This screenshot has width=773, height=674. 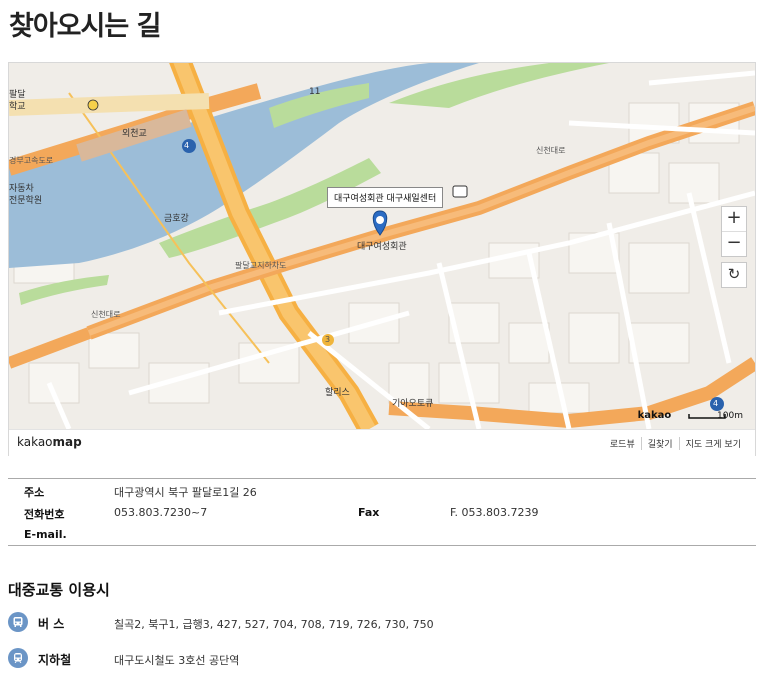 I want to click on fax-label: Fax, so click(x=369, y=512).